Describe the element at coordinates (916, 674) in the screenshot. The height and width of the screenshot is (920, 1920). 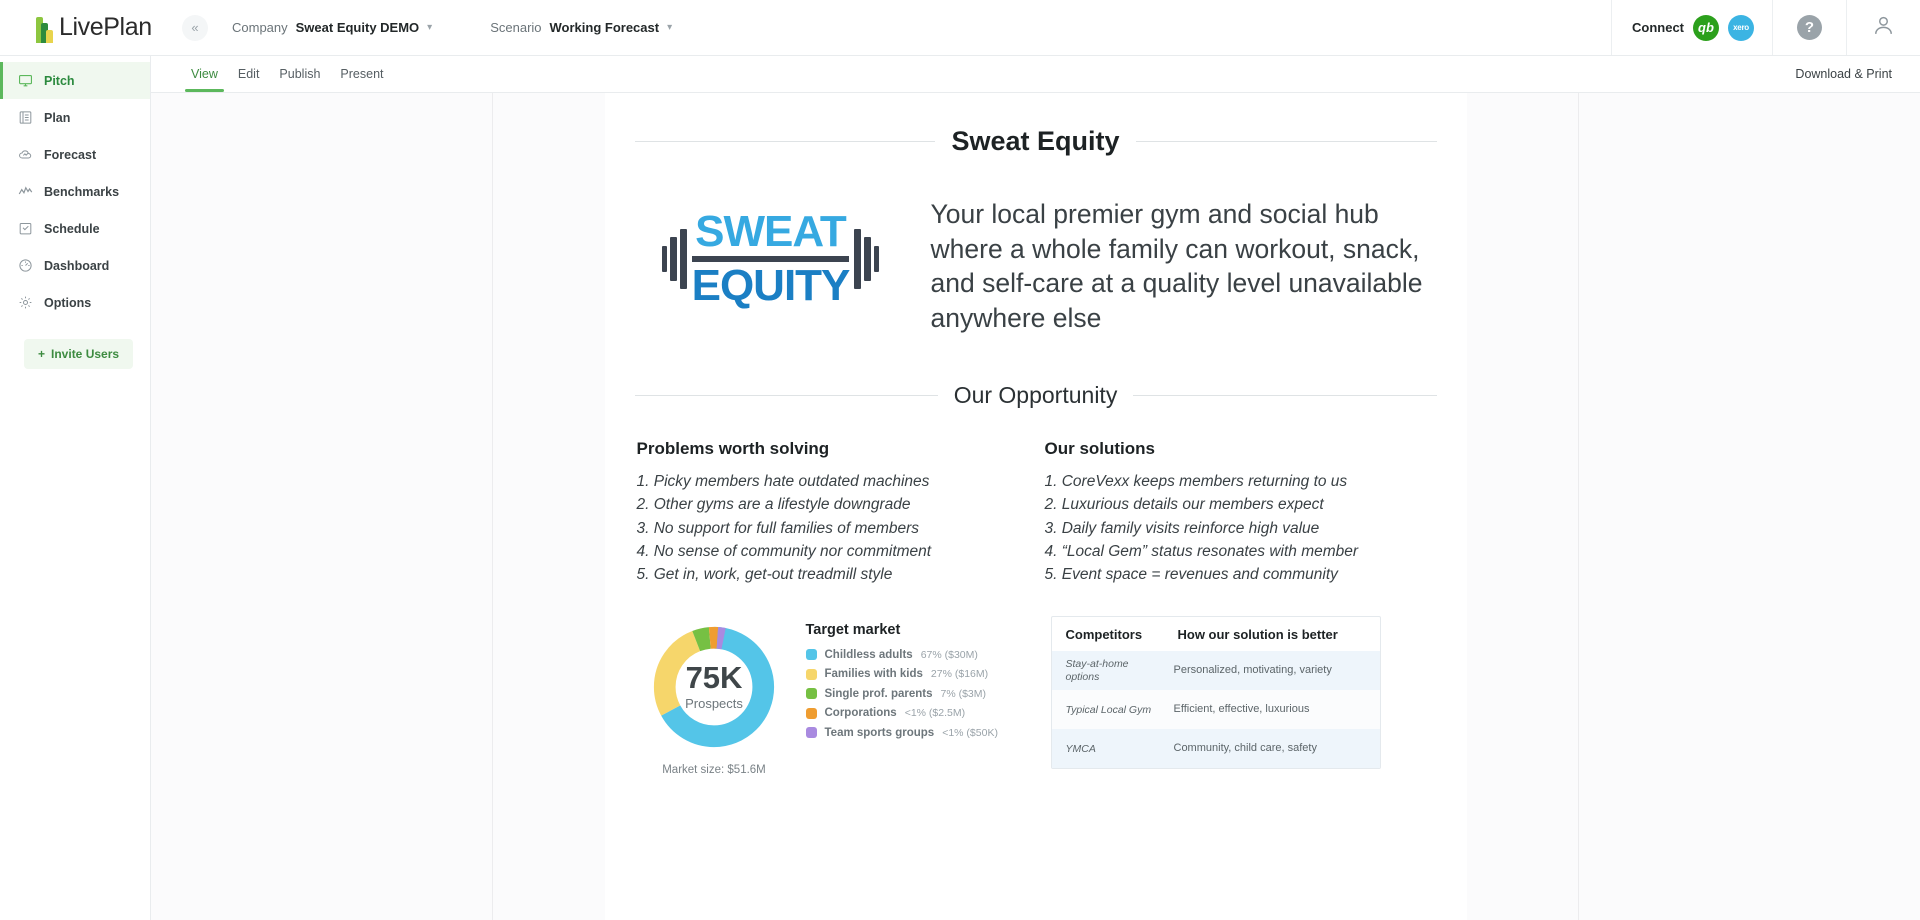
I see `legend-item: Families with kids 27% ($16M)` at that location.